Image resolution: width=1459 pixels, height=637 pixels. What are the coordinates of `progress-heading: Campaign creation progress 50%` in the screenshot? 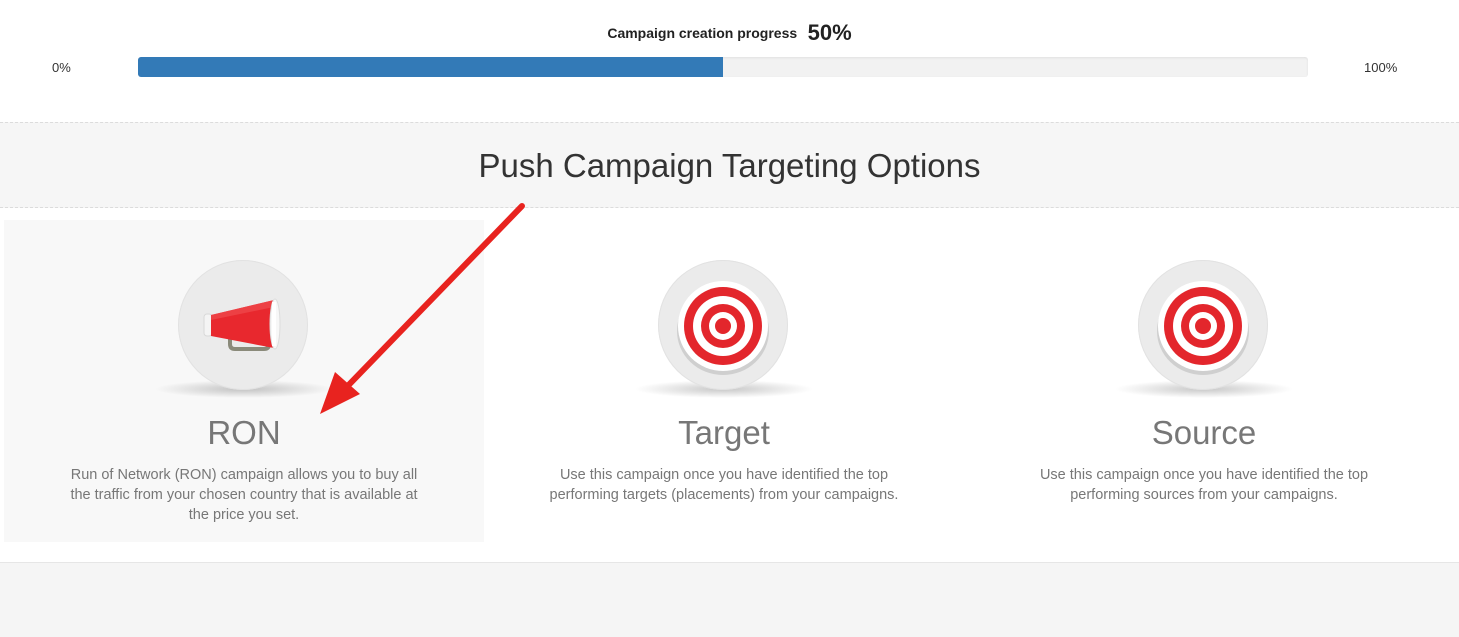 It's located at (729, 33).